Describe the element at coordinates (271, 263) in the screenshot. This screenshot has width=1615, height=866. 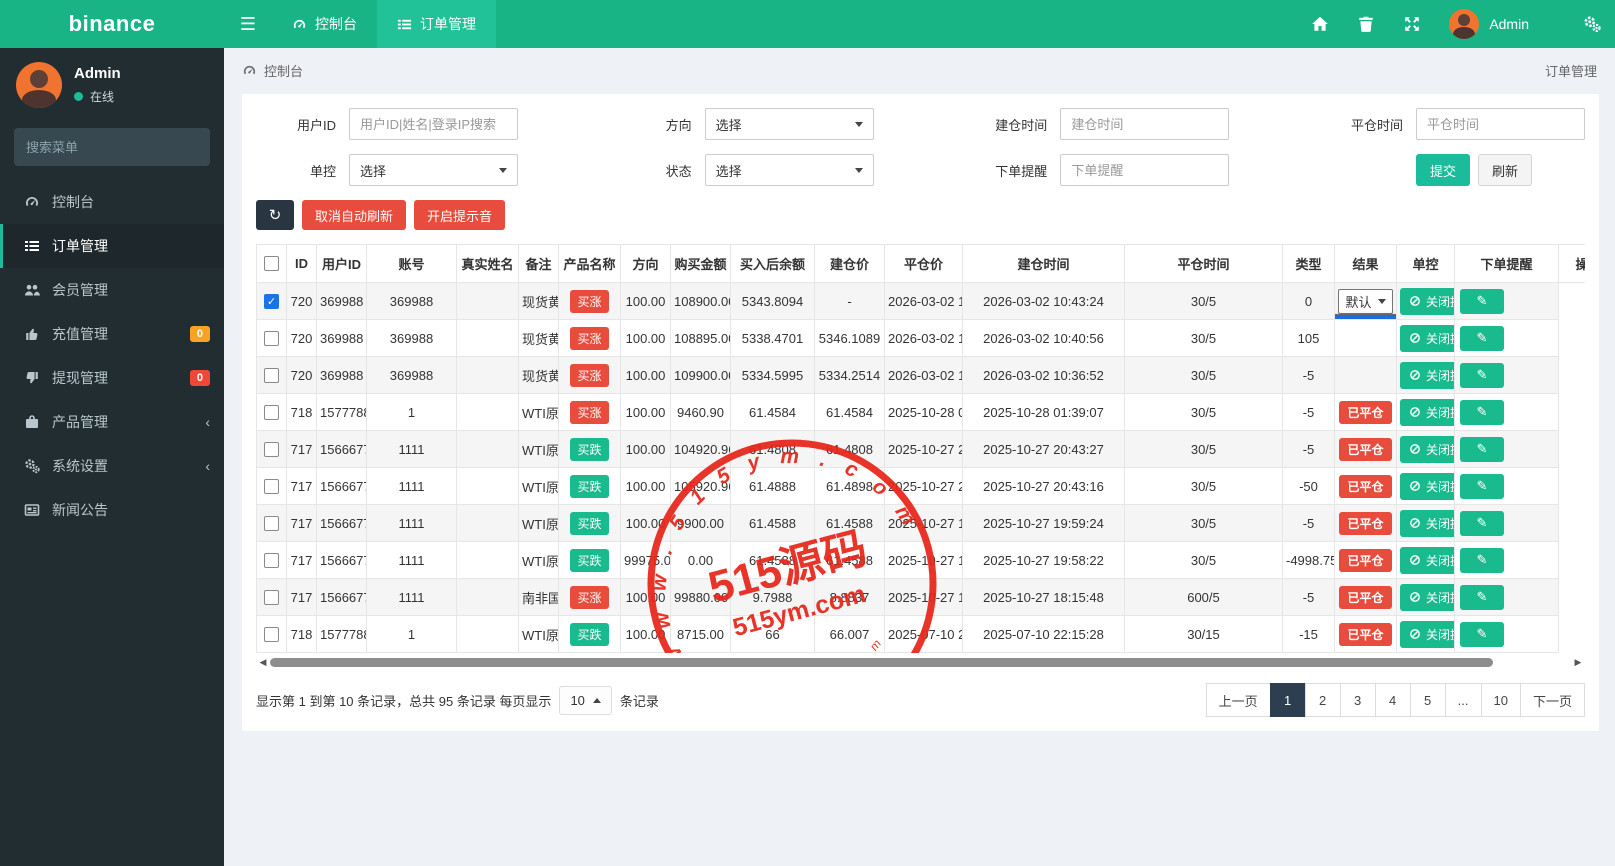
I see `select-all-checkbox` at that location.